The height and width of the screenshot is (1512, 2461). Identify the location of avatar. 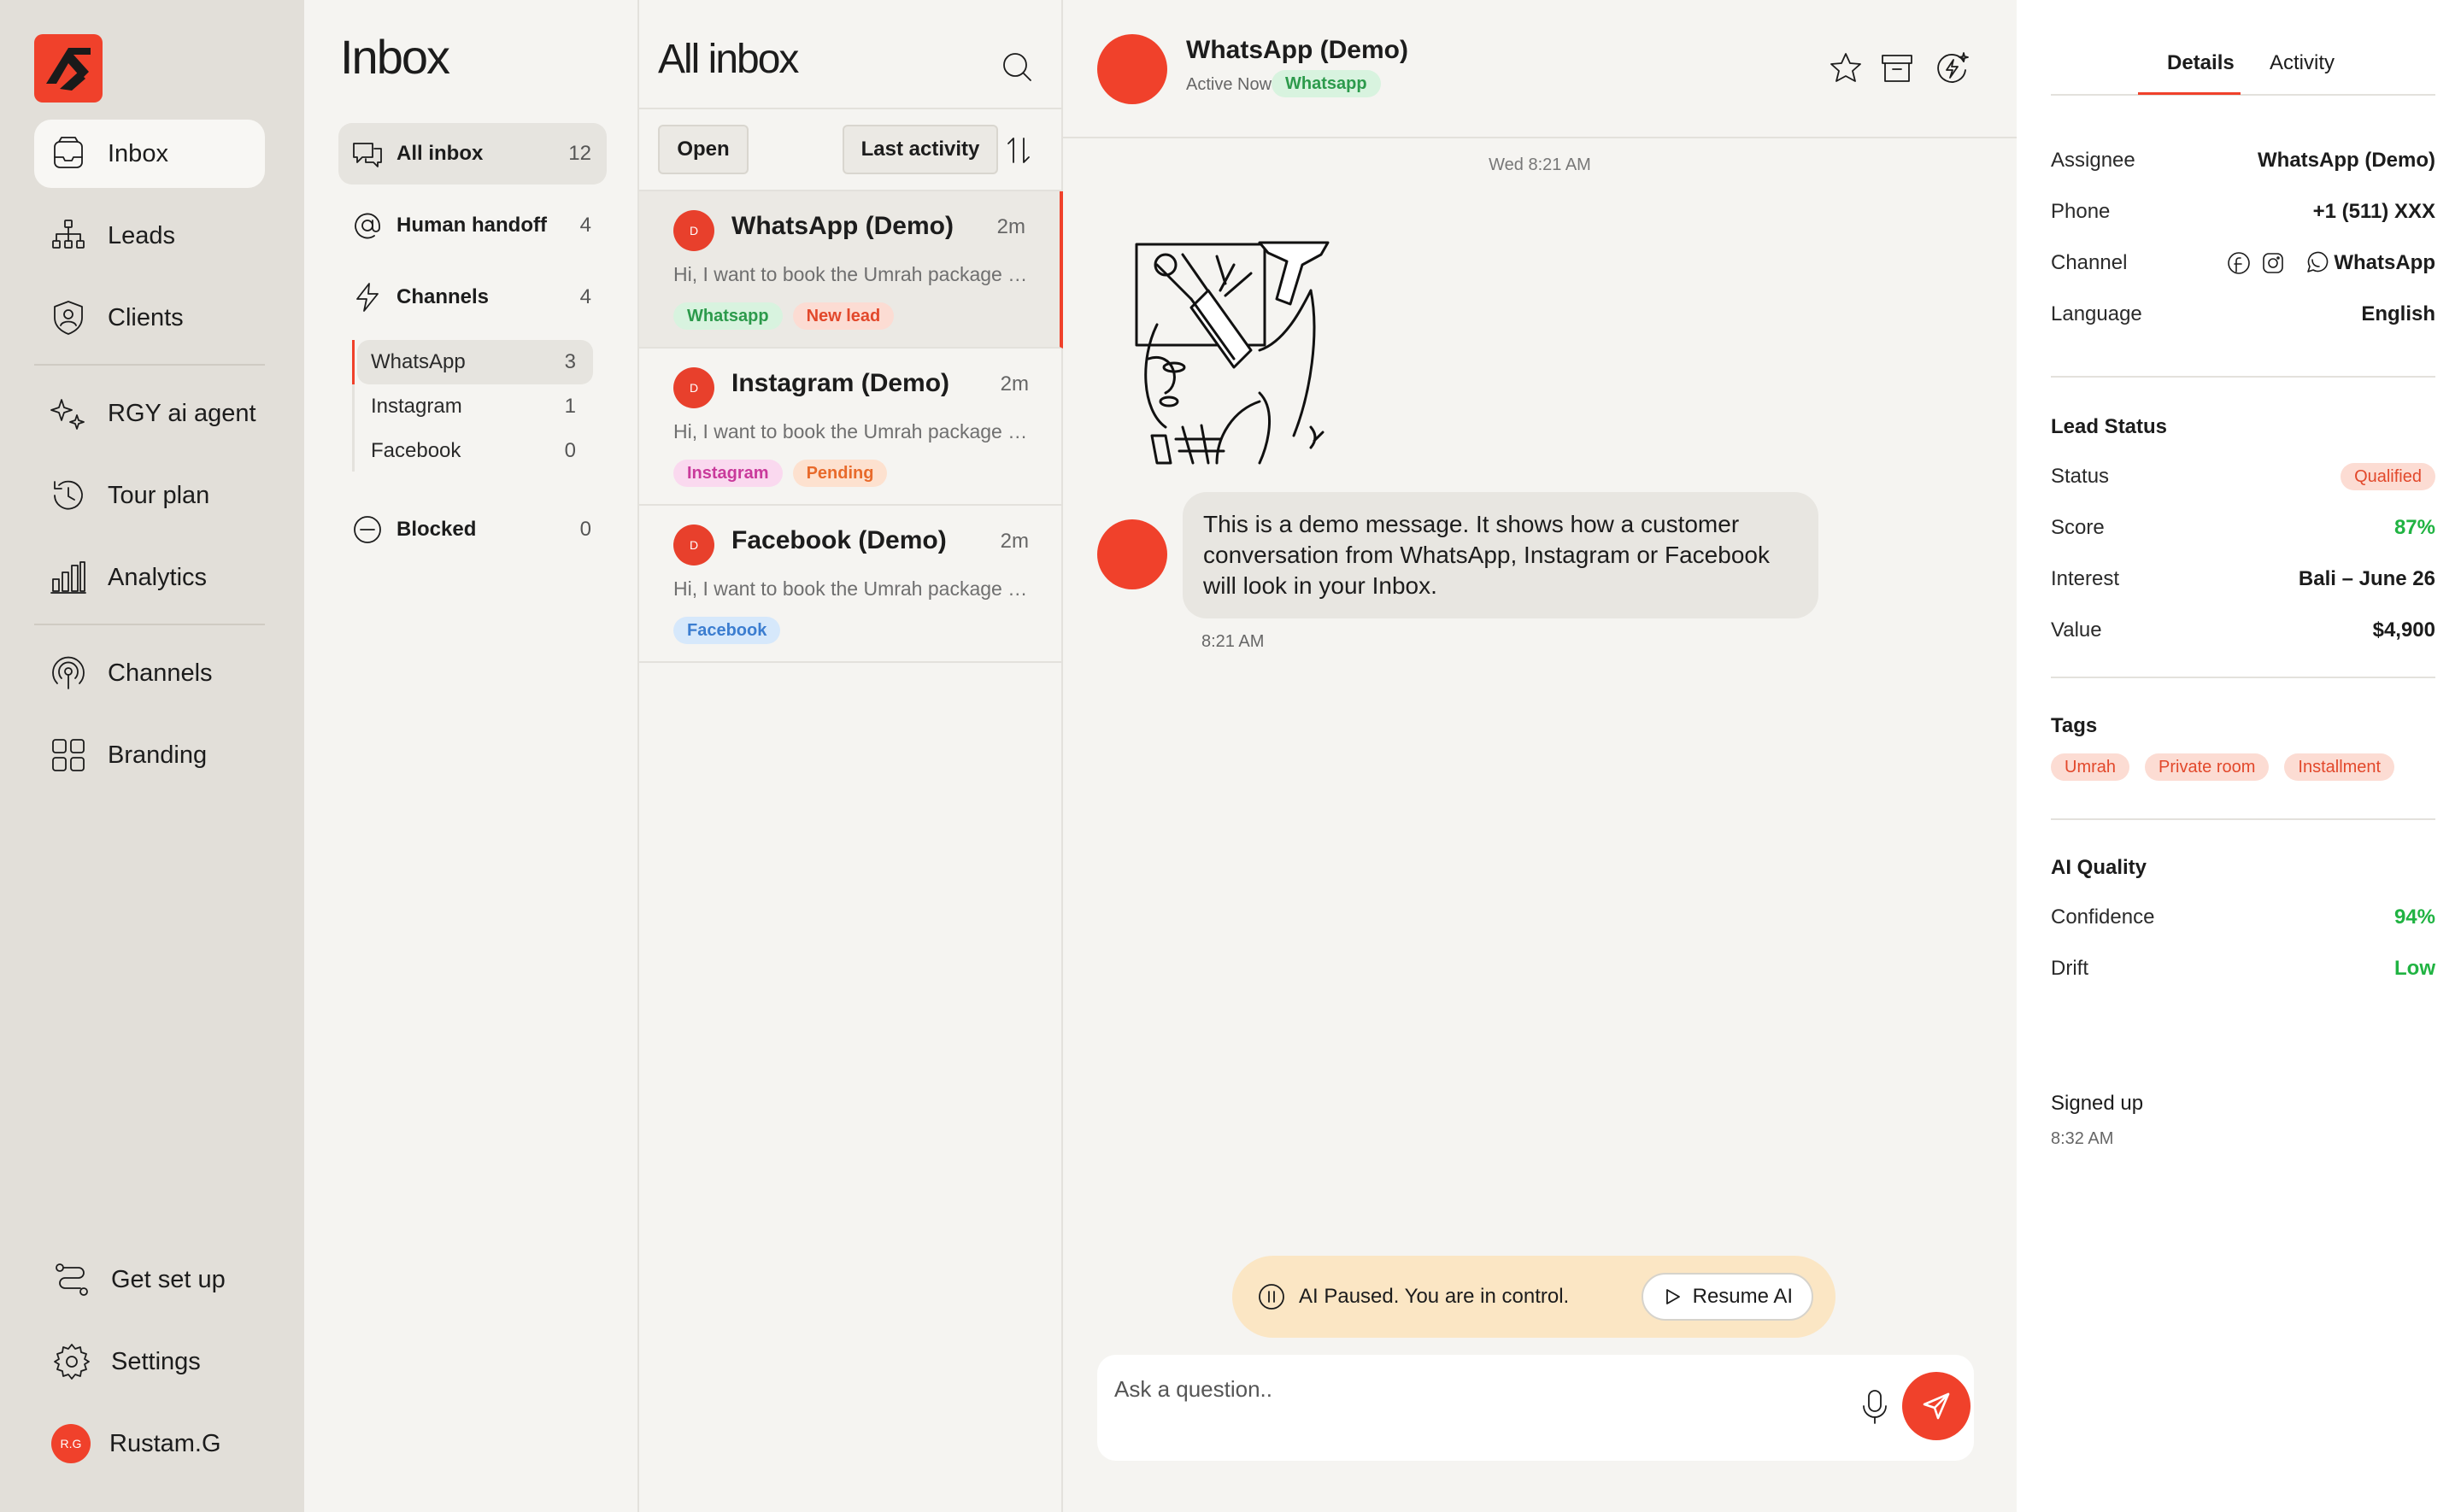
(1132, 554).